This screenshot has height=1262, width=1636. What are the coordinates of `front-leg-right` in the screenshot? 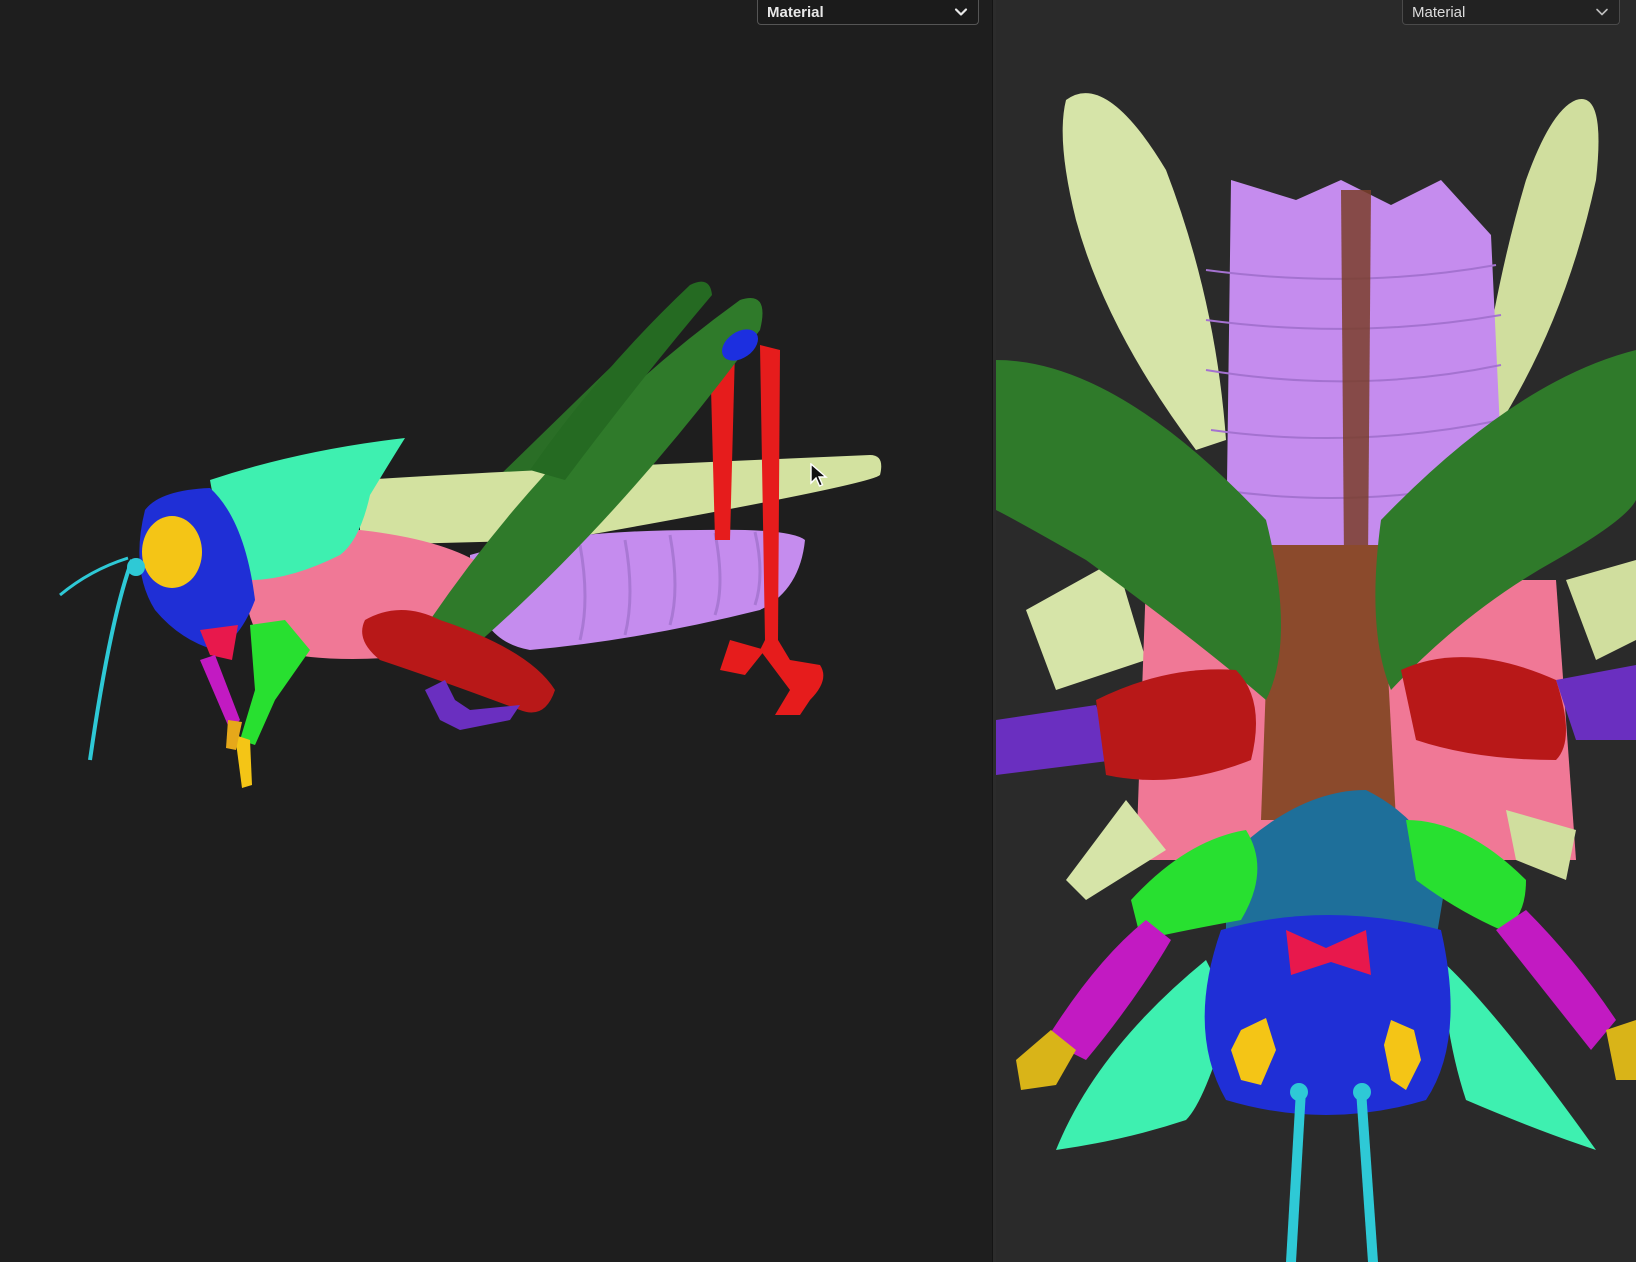 It's located at (1556, 980).